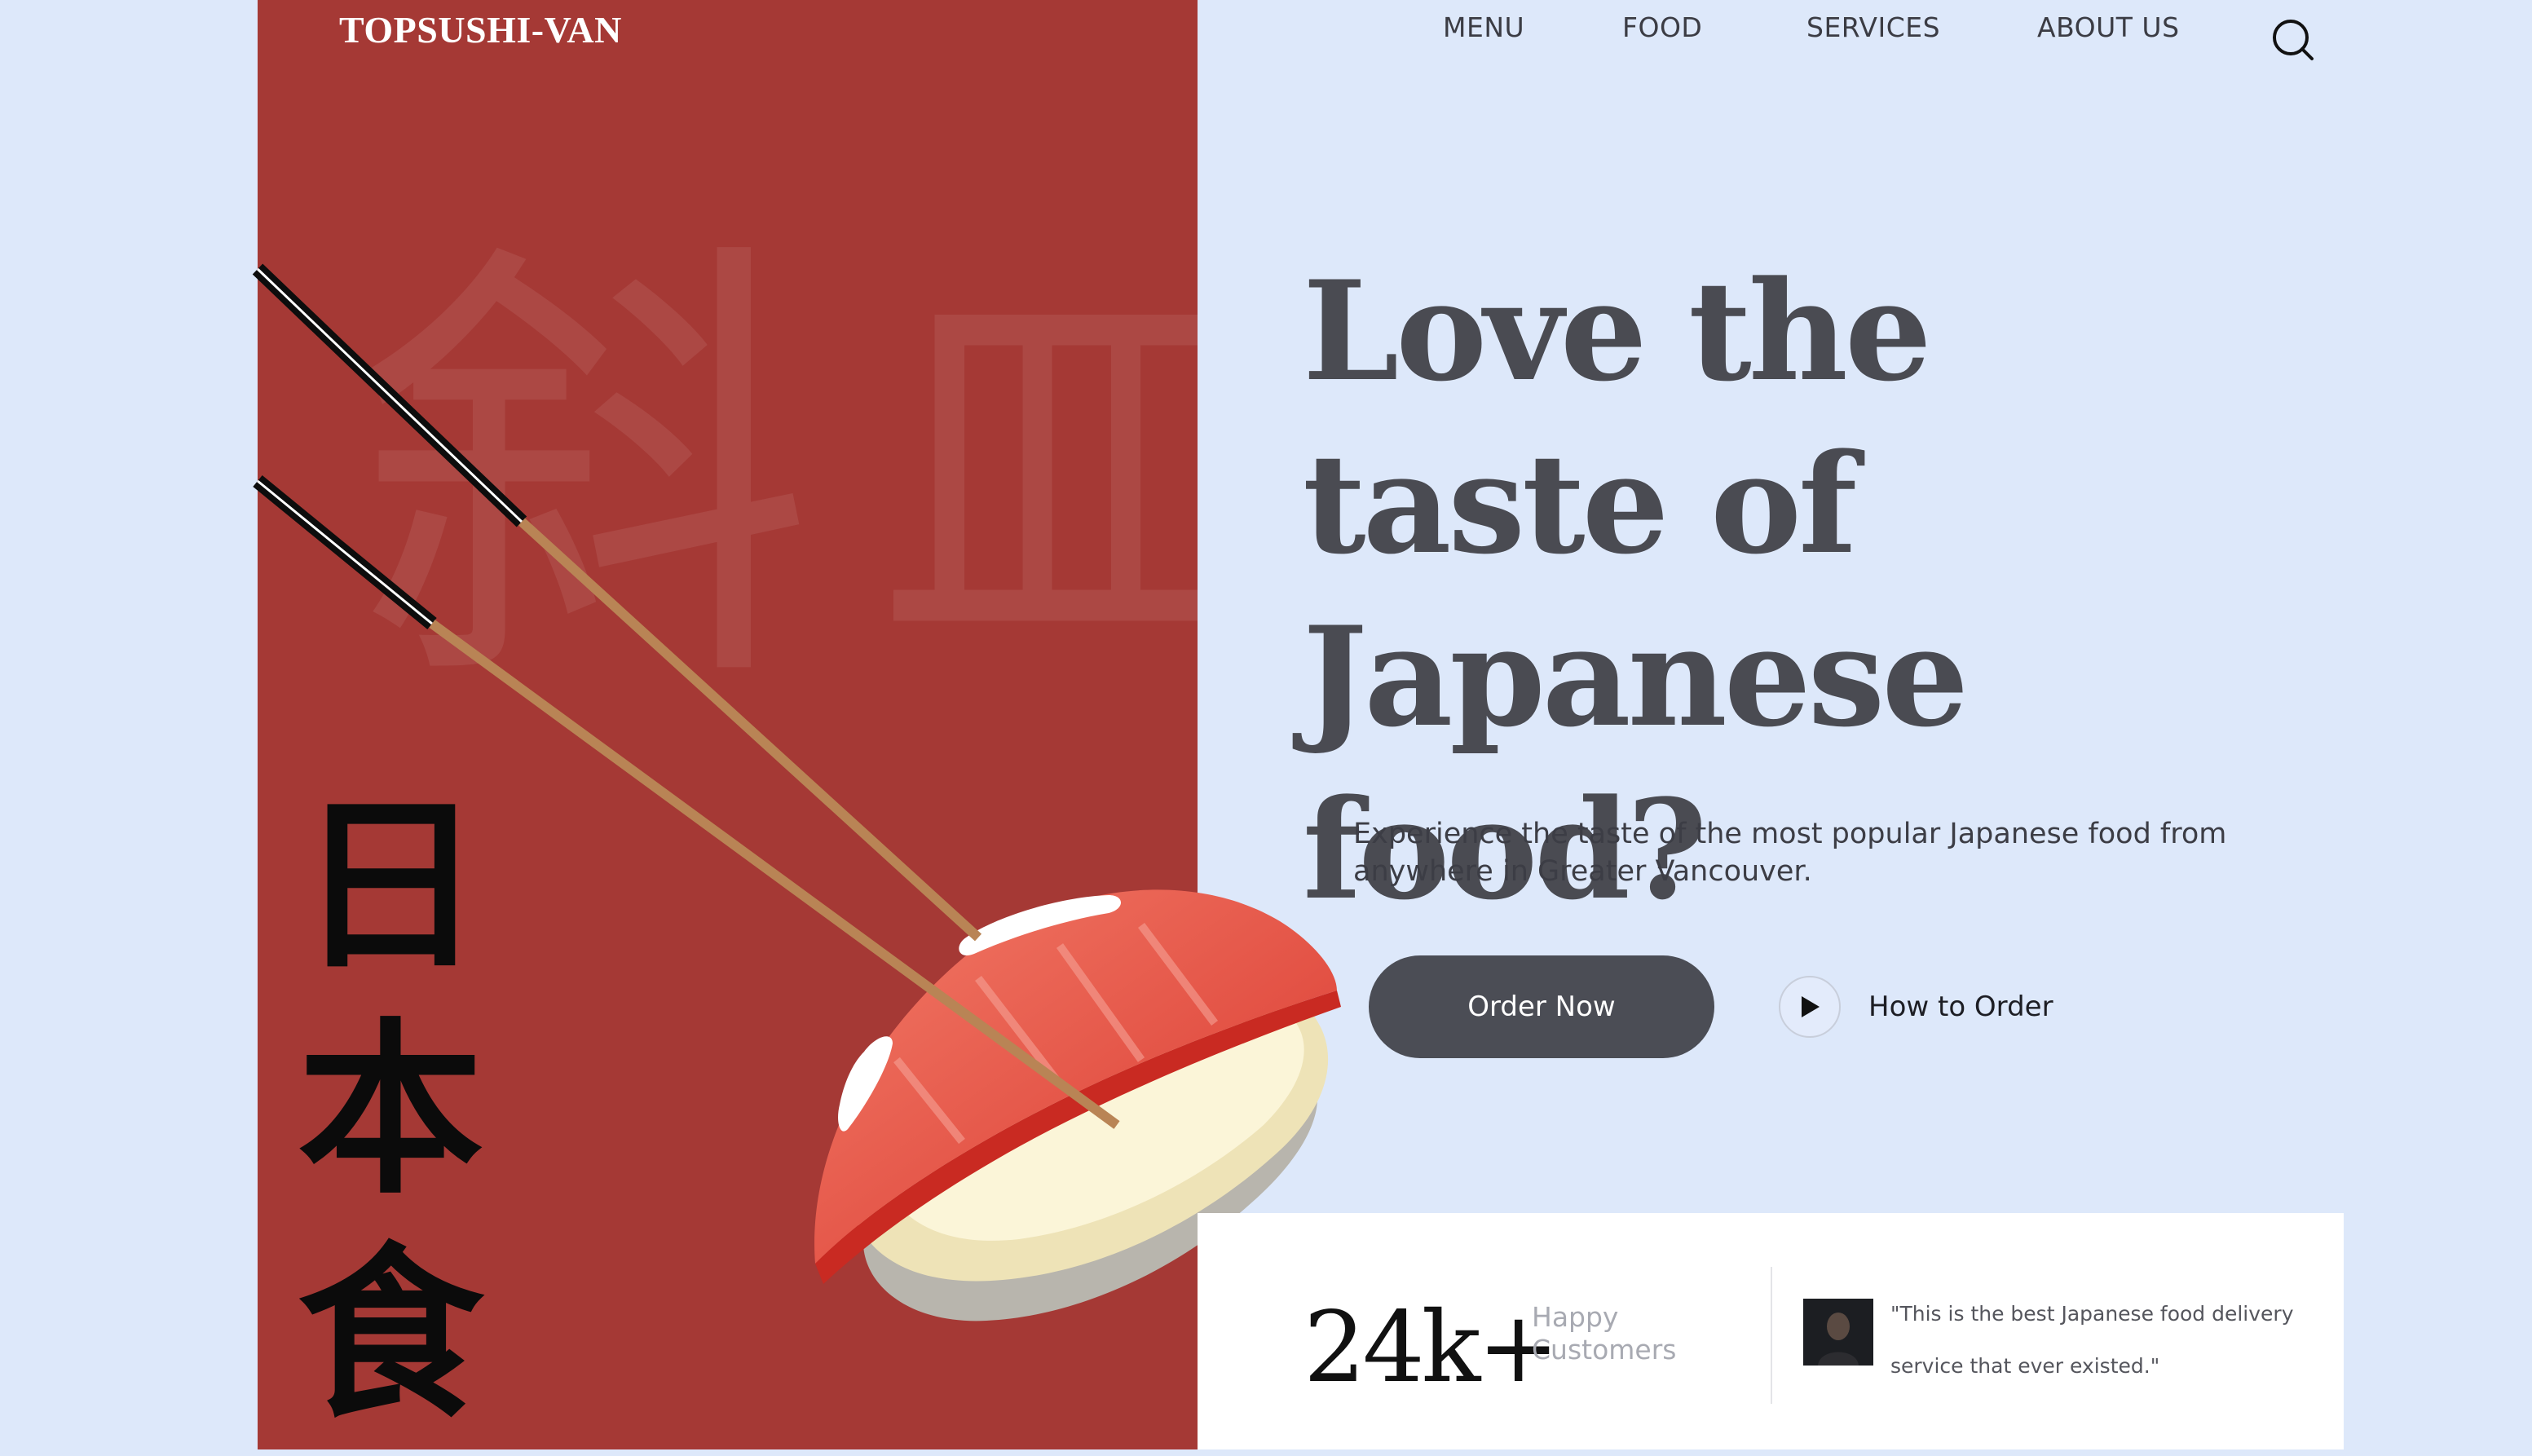 The image size is (2532, 1456). Describe the element at coordinates (391, 1334) in the screenshot. I see `kanji-char: 食` at that location.